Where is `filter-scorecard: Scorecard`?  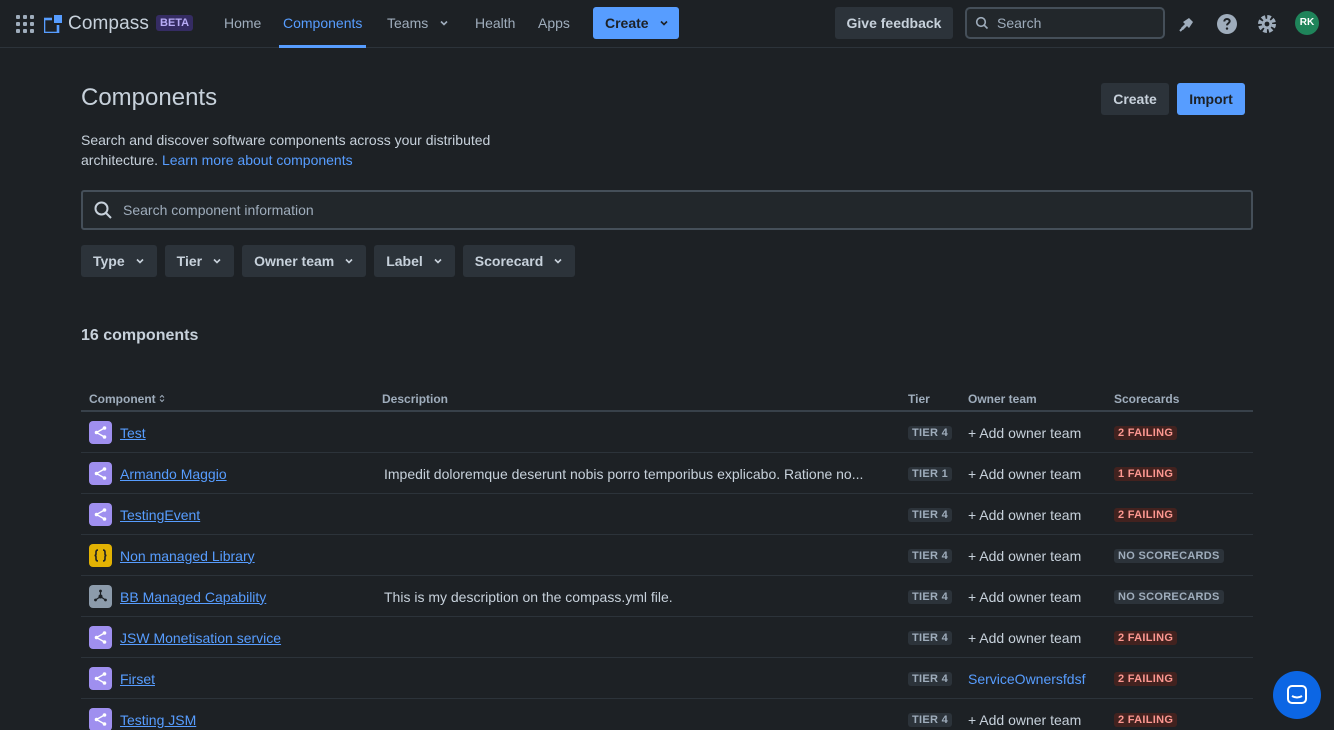 filter-scorecard: Scorecard is located at coordinates (519, 261).